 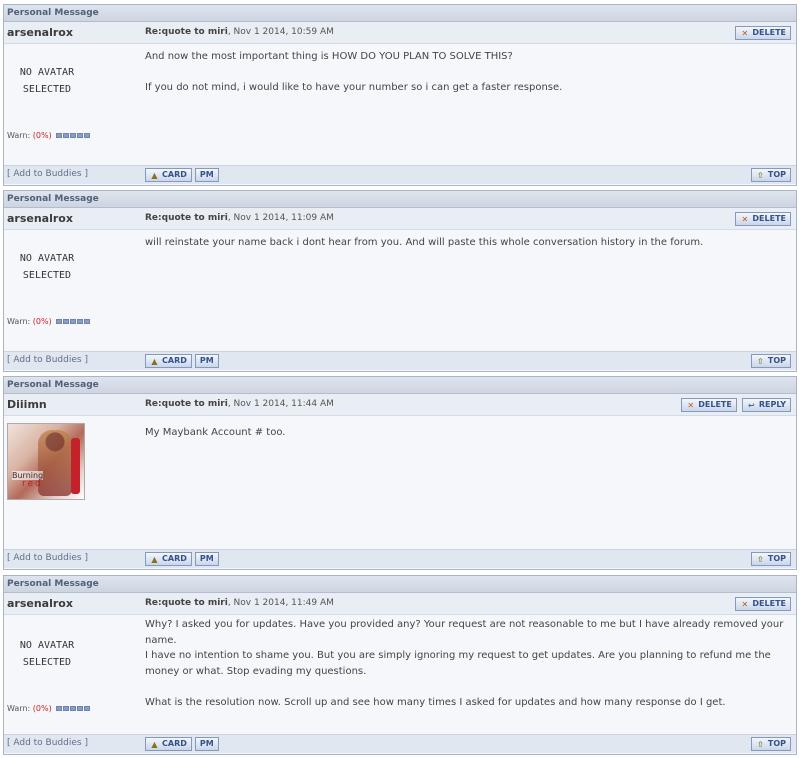 I want to click on message-date: , Nov 1 2014, 10:59 AM, so click(x=280, y=32).